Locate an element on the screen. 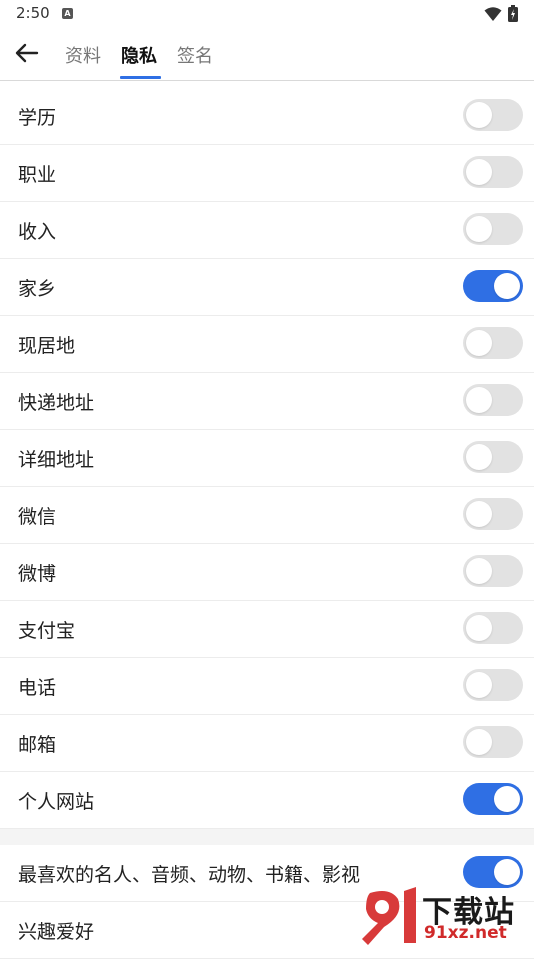  privacy-row: 详细地址 is located at coordinates (267, 458).